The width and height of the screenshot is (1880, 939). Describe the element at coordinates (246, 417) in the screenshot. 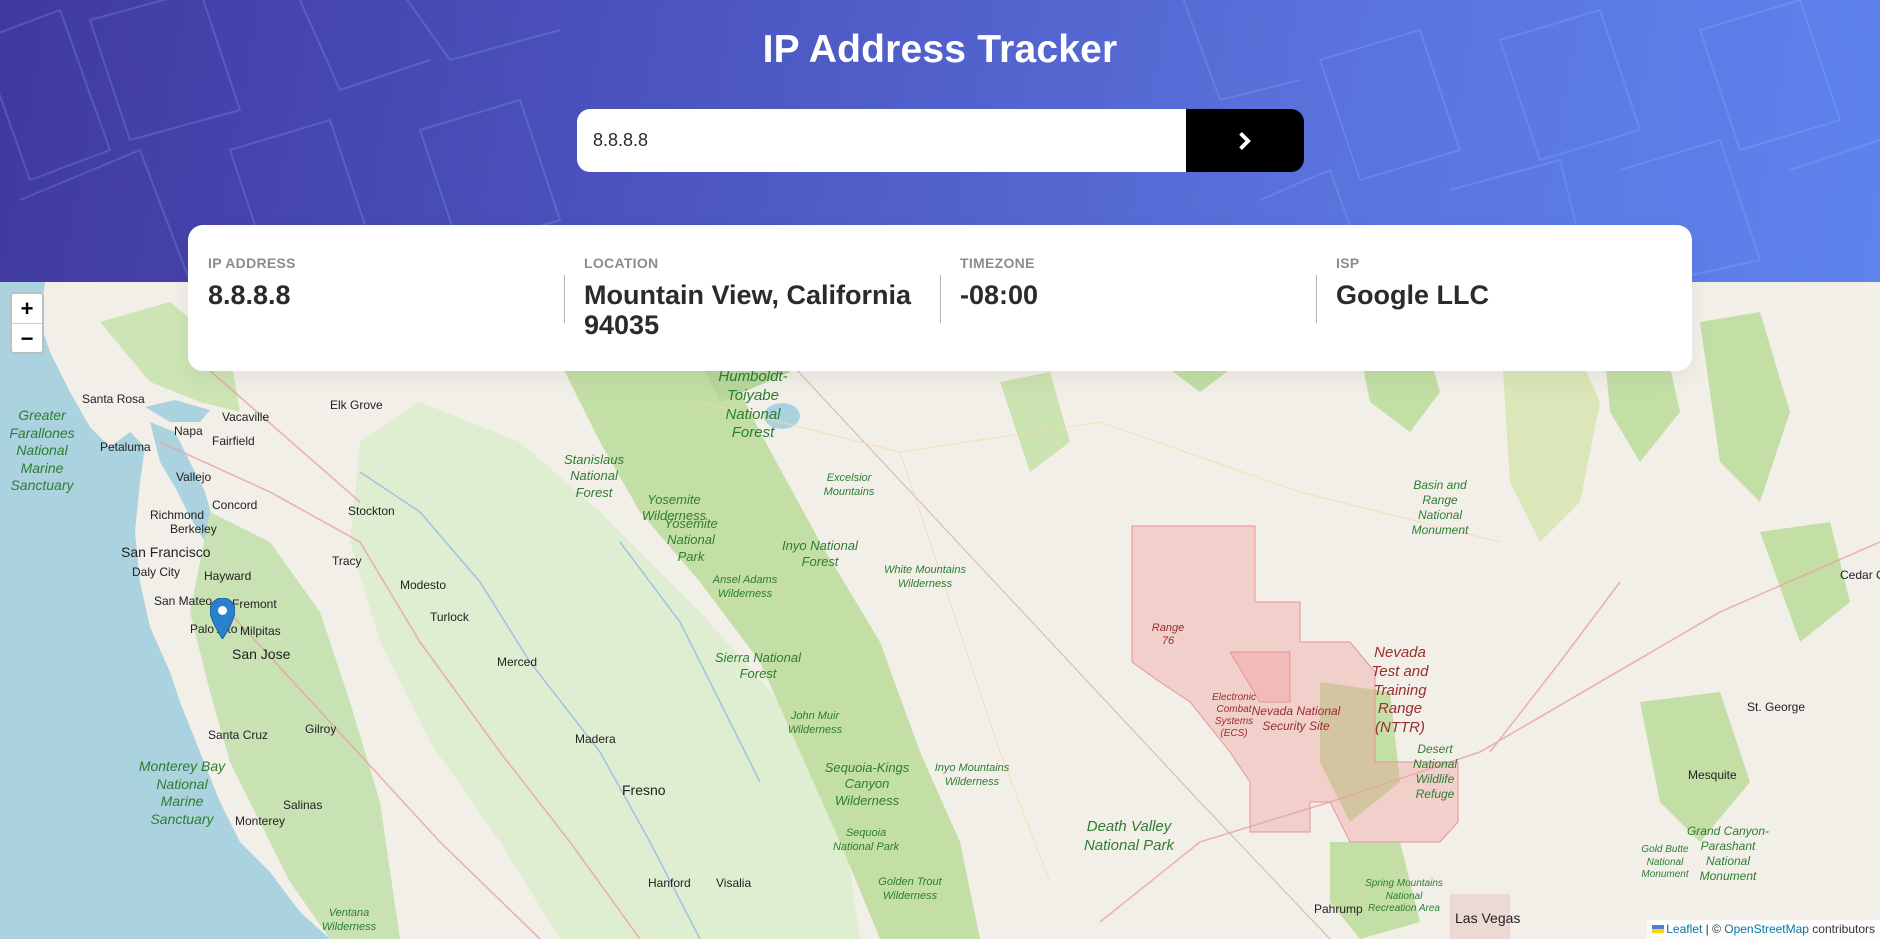

I see `map-label: Vacaville` at that location.